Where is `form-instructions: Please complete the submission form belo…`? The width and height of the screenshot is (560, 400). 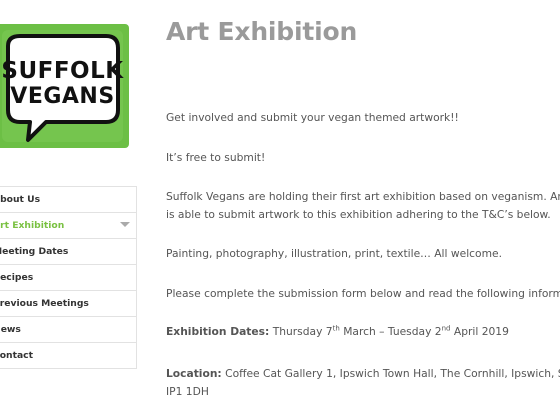
form-instructions: Please complete the submission form belo… is located at coordinates (363, 293).